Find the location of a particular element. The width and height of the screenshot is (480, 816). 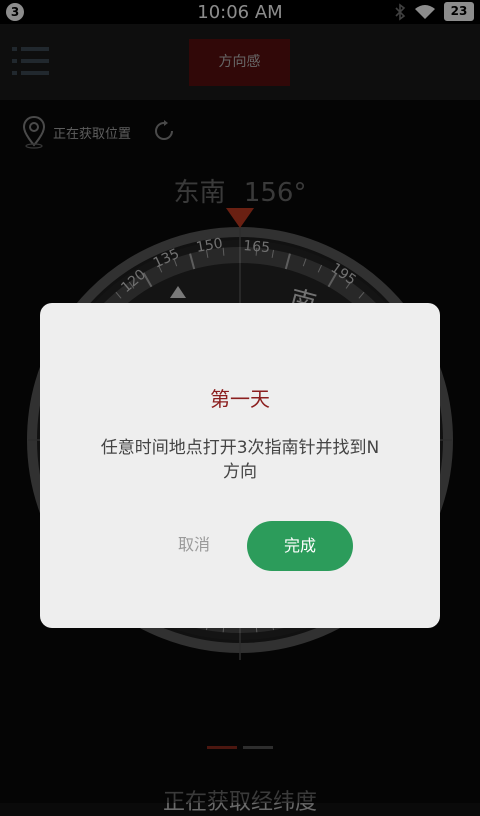

done-button: 完成 is located at coordinates (300, 546).